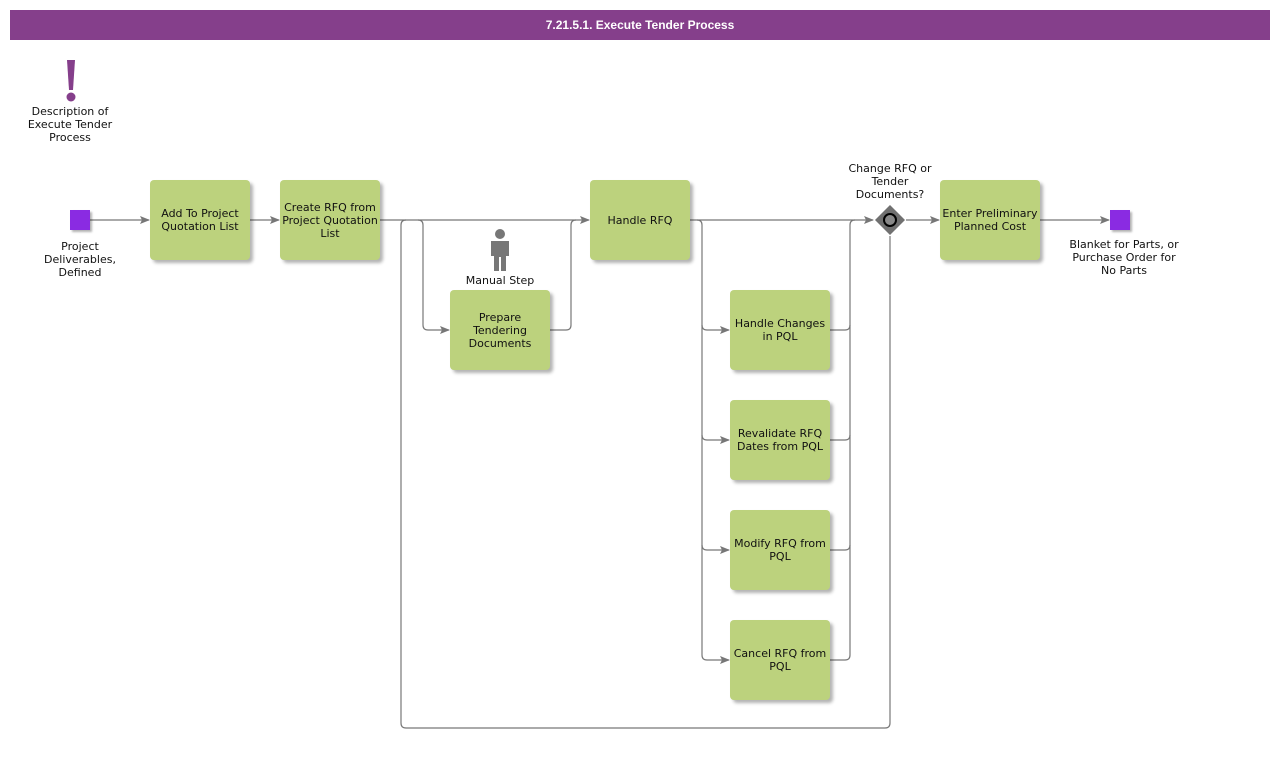 The height and width of the screenshot is (758, 1280). What do you see at coordinates (890, 181) in the screenshot?
I see `gateway-label: Change RFQ or Tender Documents?` at bounding box center [890, 181].